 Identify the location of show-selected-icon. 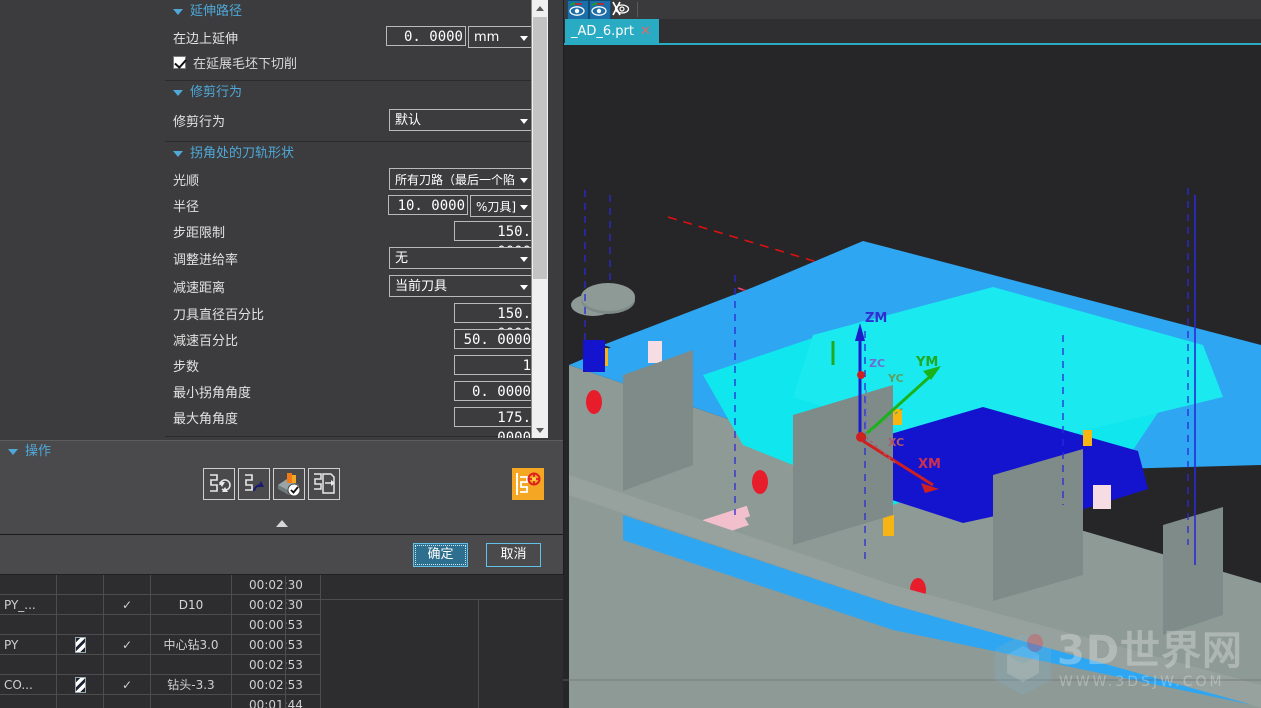
(600, 10).